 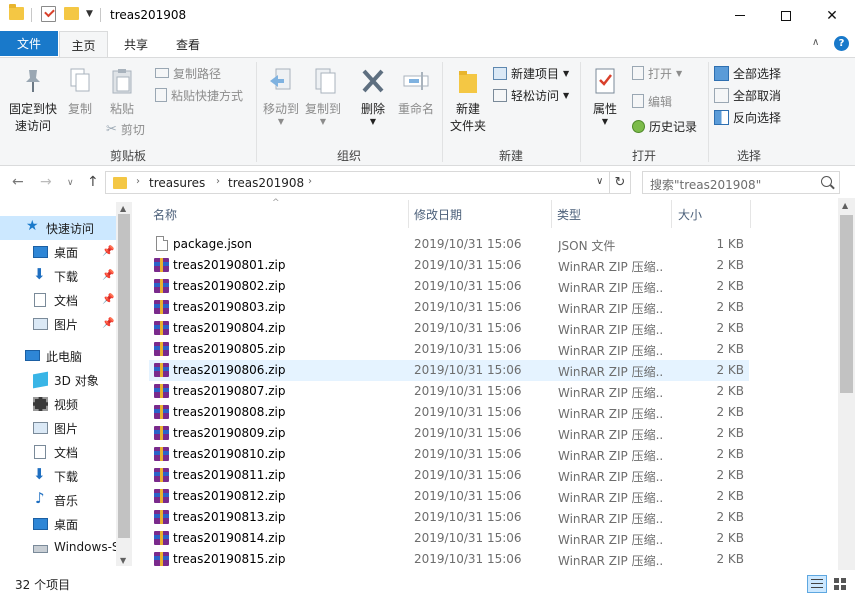 What do you see at coordinates (123, 560) in the screenshot?
I see `scroll-down-icon: ▼` at bounding box center [123, 560].